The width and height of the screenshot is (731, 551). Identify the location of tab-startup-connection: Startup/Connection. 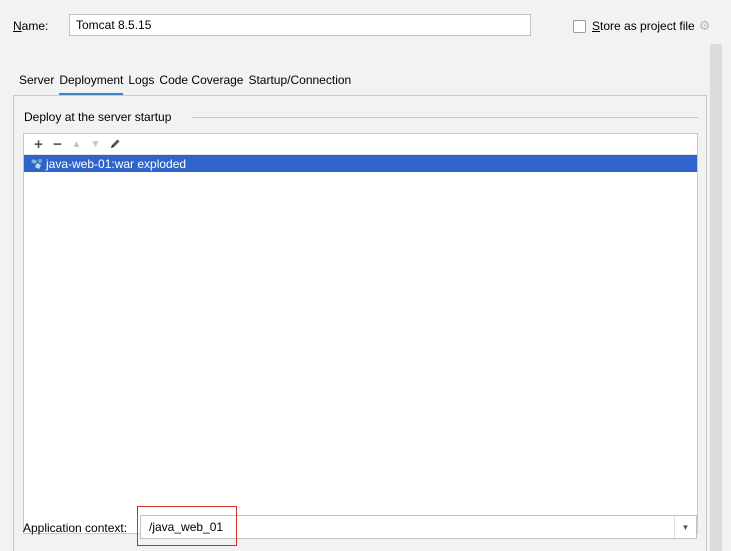
(299, 84).